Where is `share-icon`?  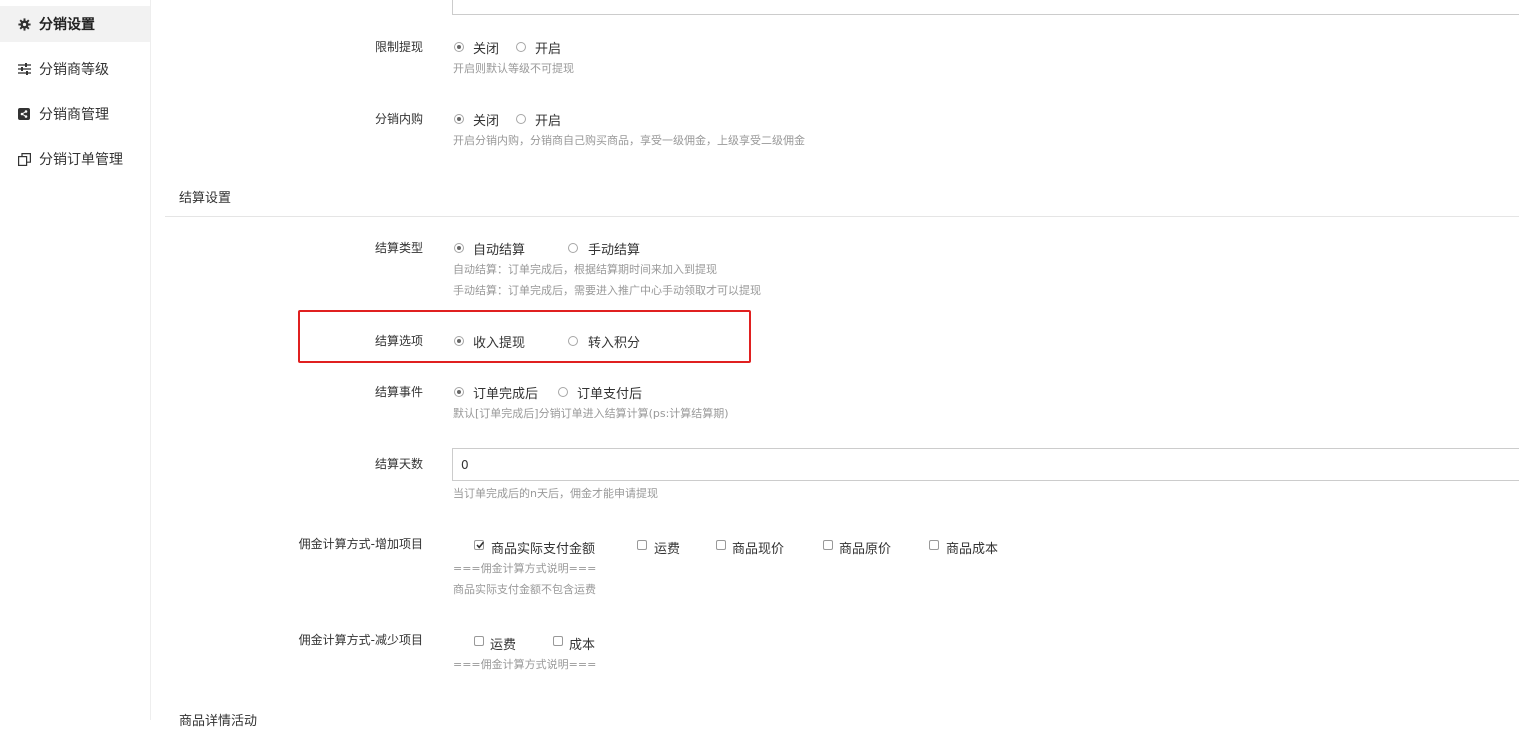
share-icon is located at coordinates (24, 114).